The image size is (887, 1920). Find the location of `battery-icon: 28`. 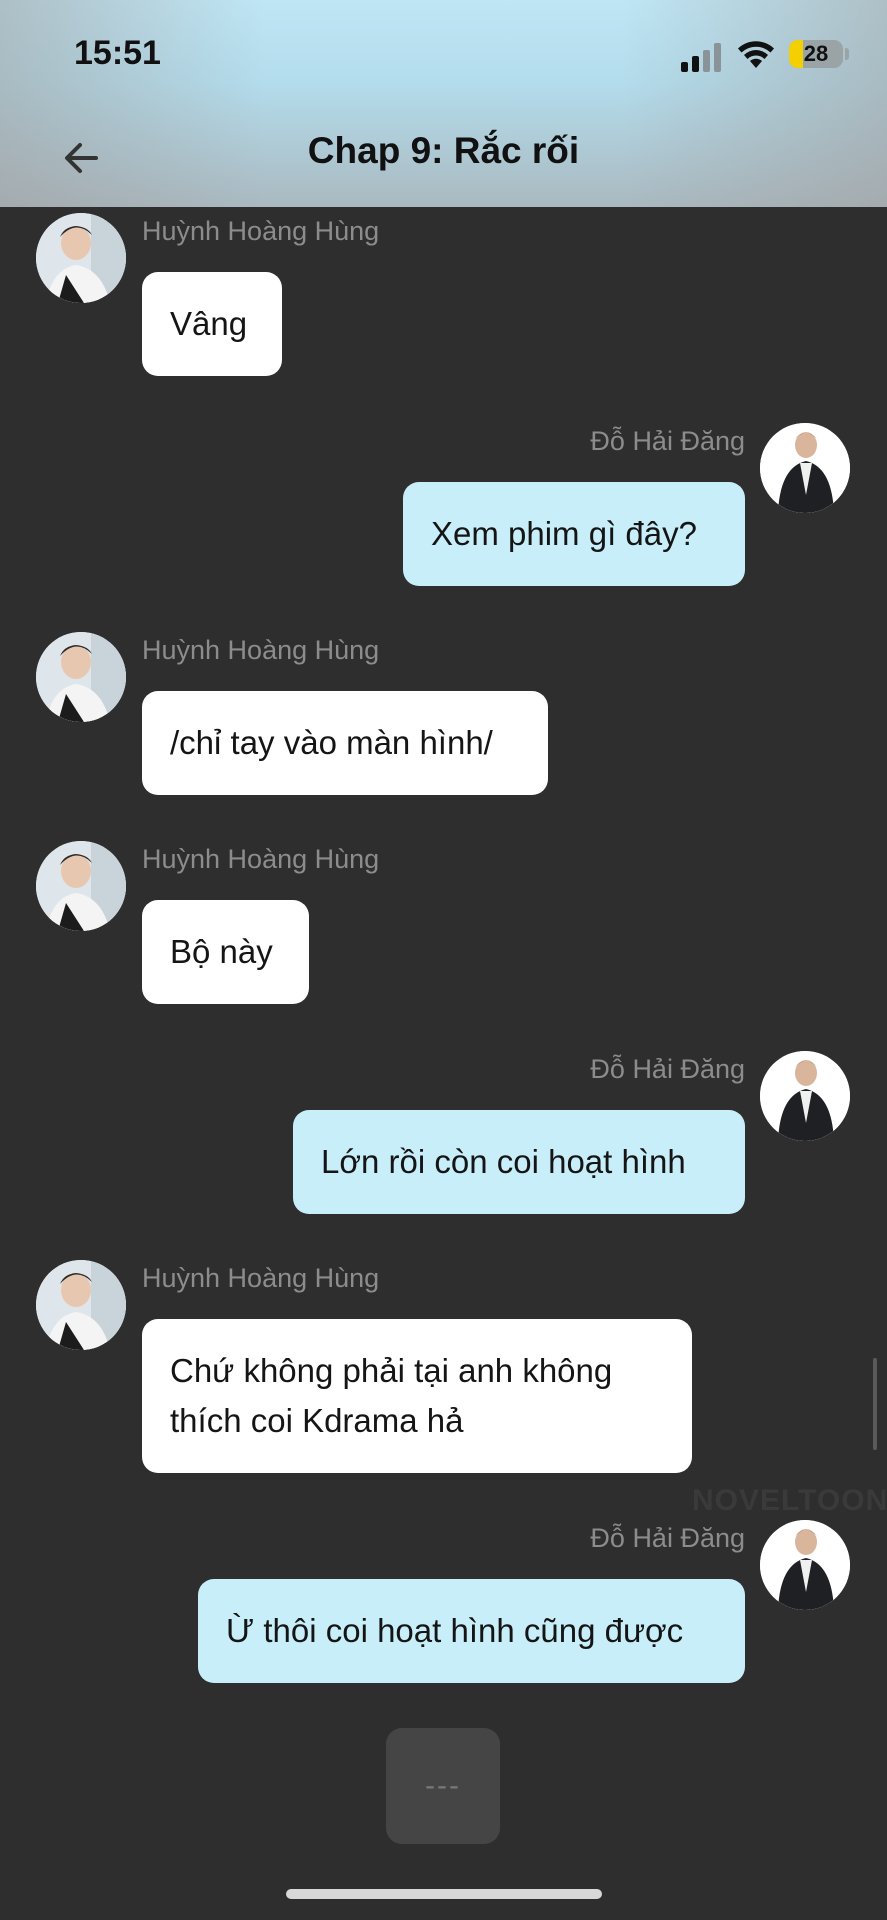

battery-icon: 28 is located at coordinates (816, 54).